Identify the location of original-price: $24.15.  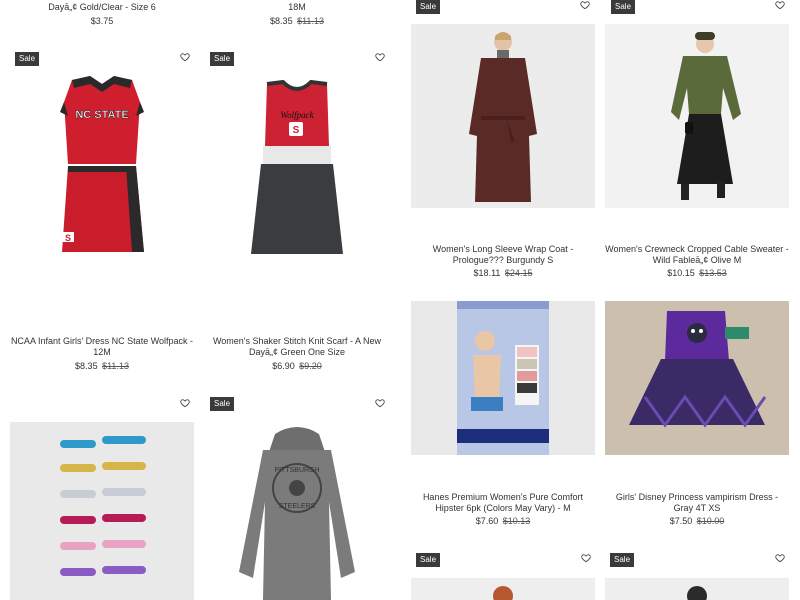
(518, 273).